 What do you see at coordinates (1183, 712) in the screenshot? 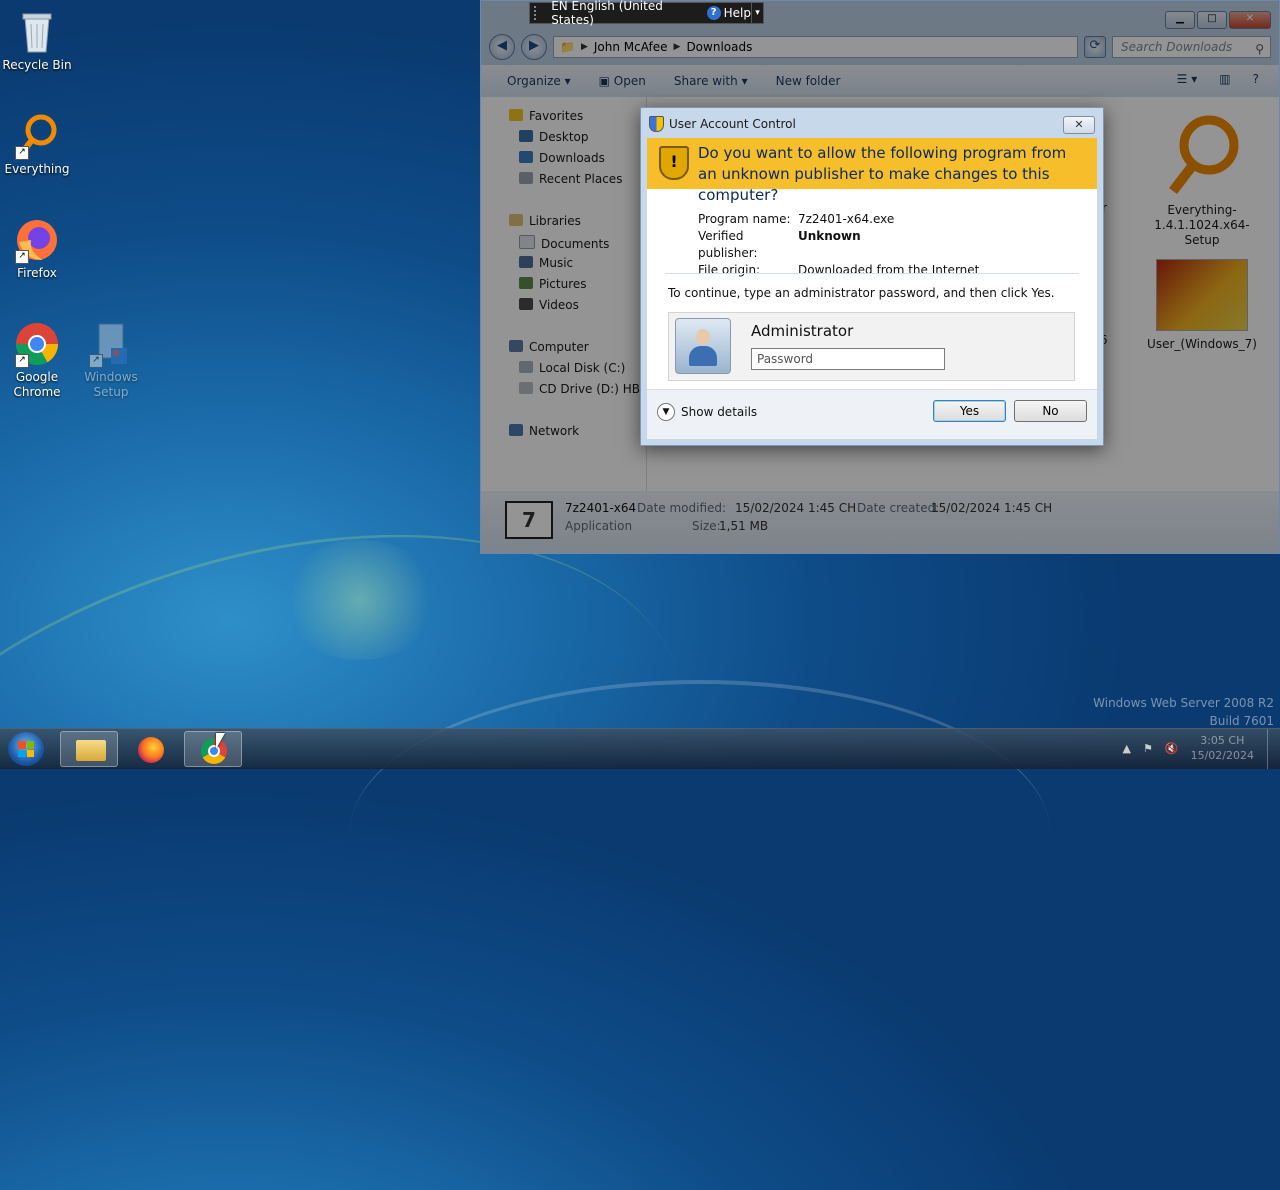
I see `os-watermark: Windows Web Server 2008 R2 Build 7601` at bounding box center [1183, 712].